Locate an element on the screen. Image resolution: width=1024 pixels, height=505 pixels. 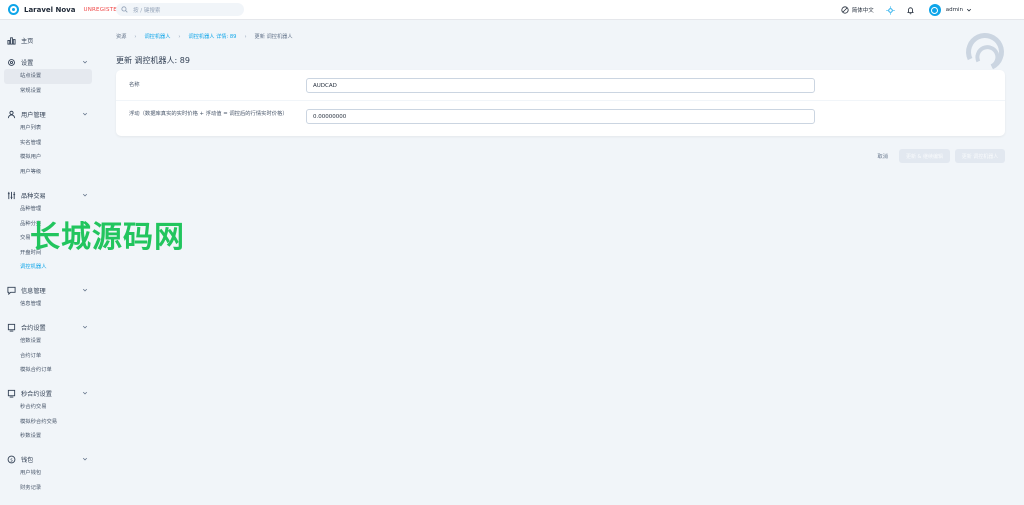
avatar is located at coordinates (934, 10).